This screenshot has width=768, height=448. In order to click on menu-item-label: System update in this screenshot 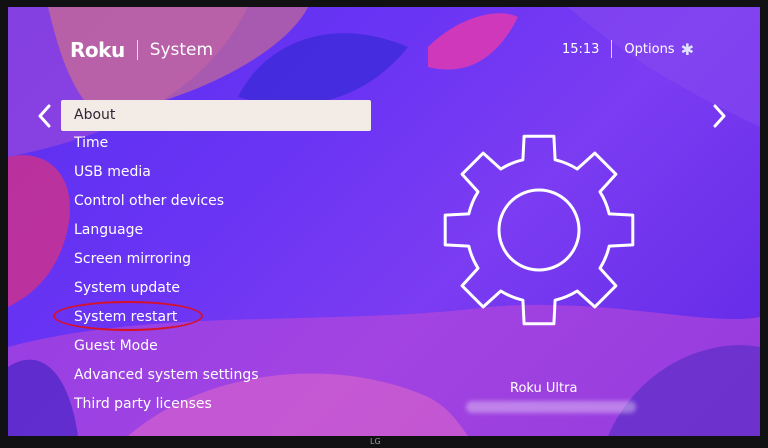, I will do `click(127, 288)`.